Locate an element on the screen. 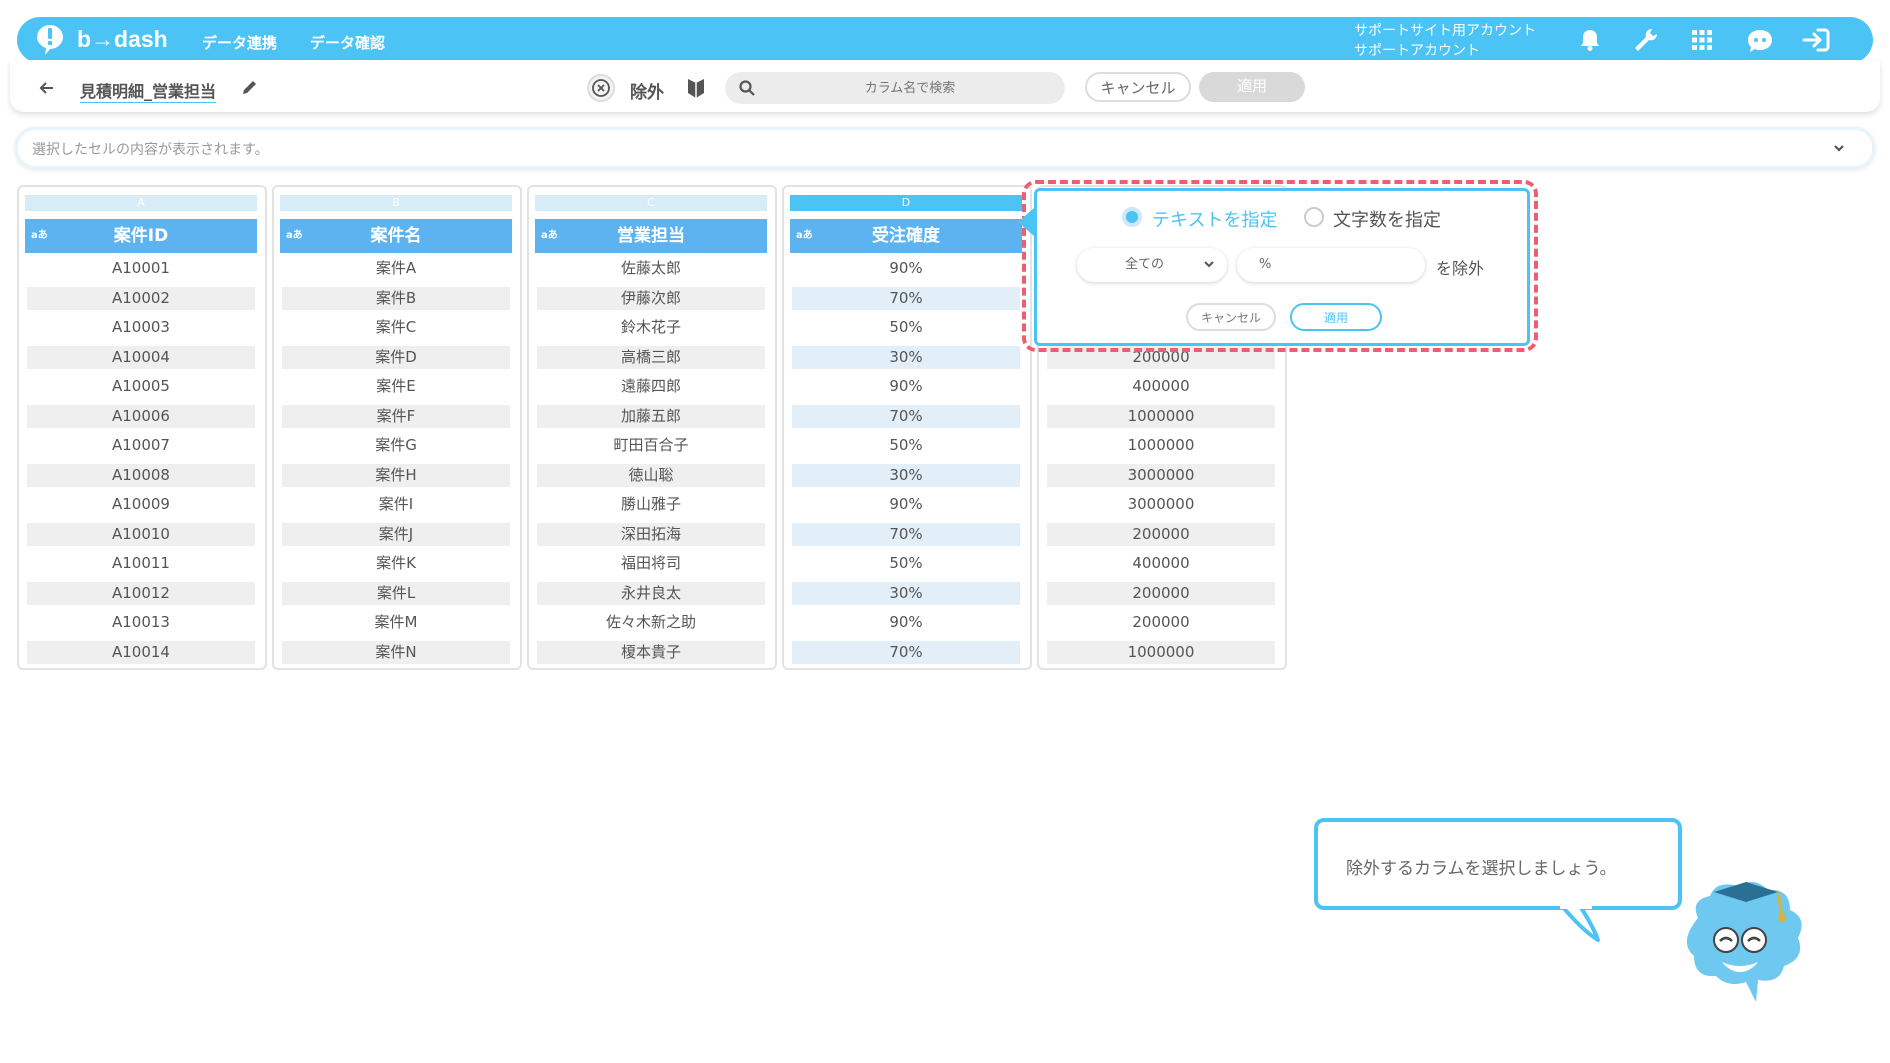 This screenshot has width=1890, height=1063. exclude-mode-icon is located at coordinates (601, 88).